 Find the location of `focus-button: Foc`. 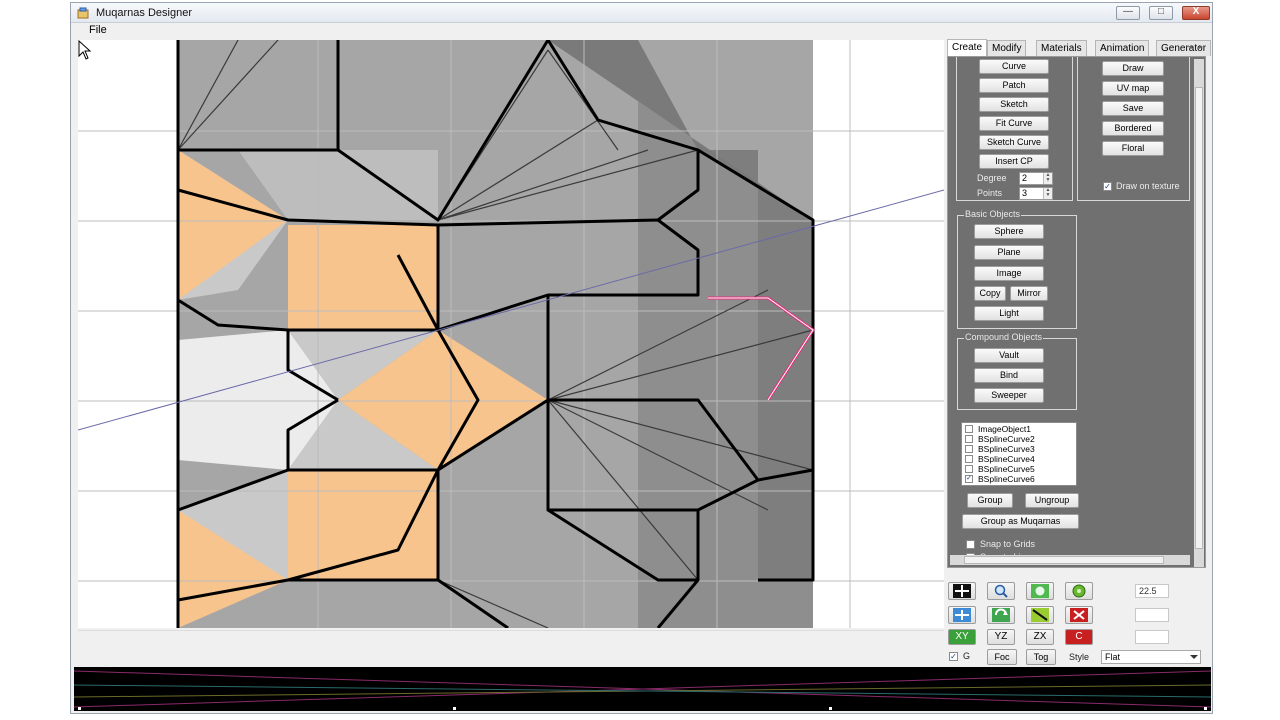

focus-button: Foc is located at coordinates (1002, 657).